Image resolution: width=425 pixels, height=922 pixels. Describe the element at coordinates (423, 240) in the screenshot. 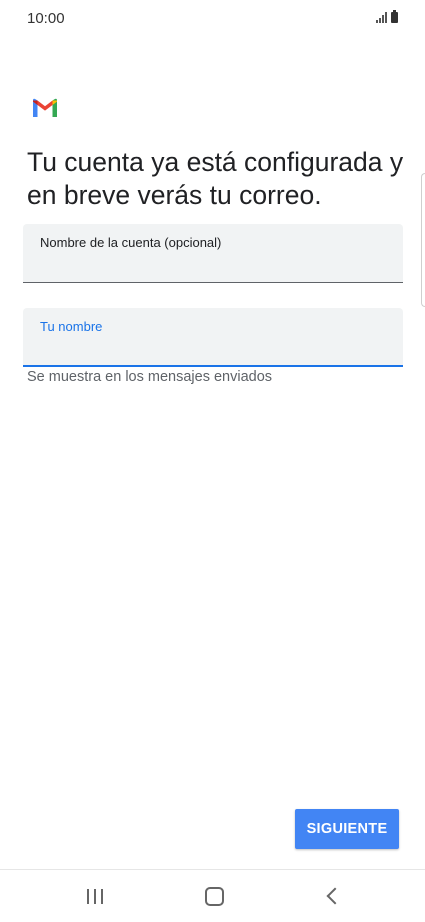

I see `edge-panel-handle` at that location.